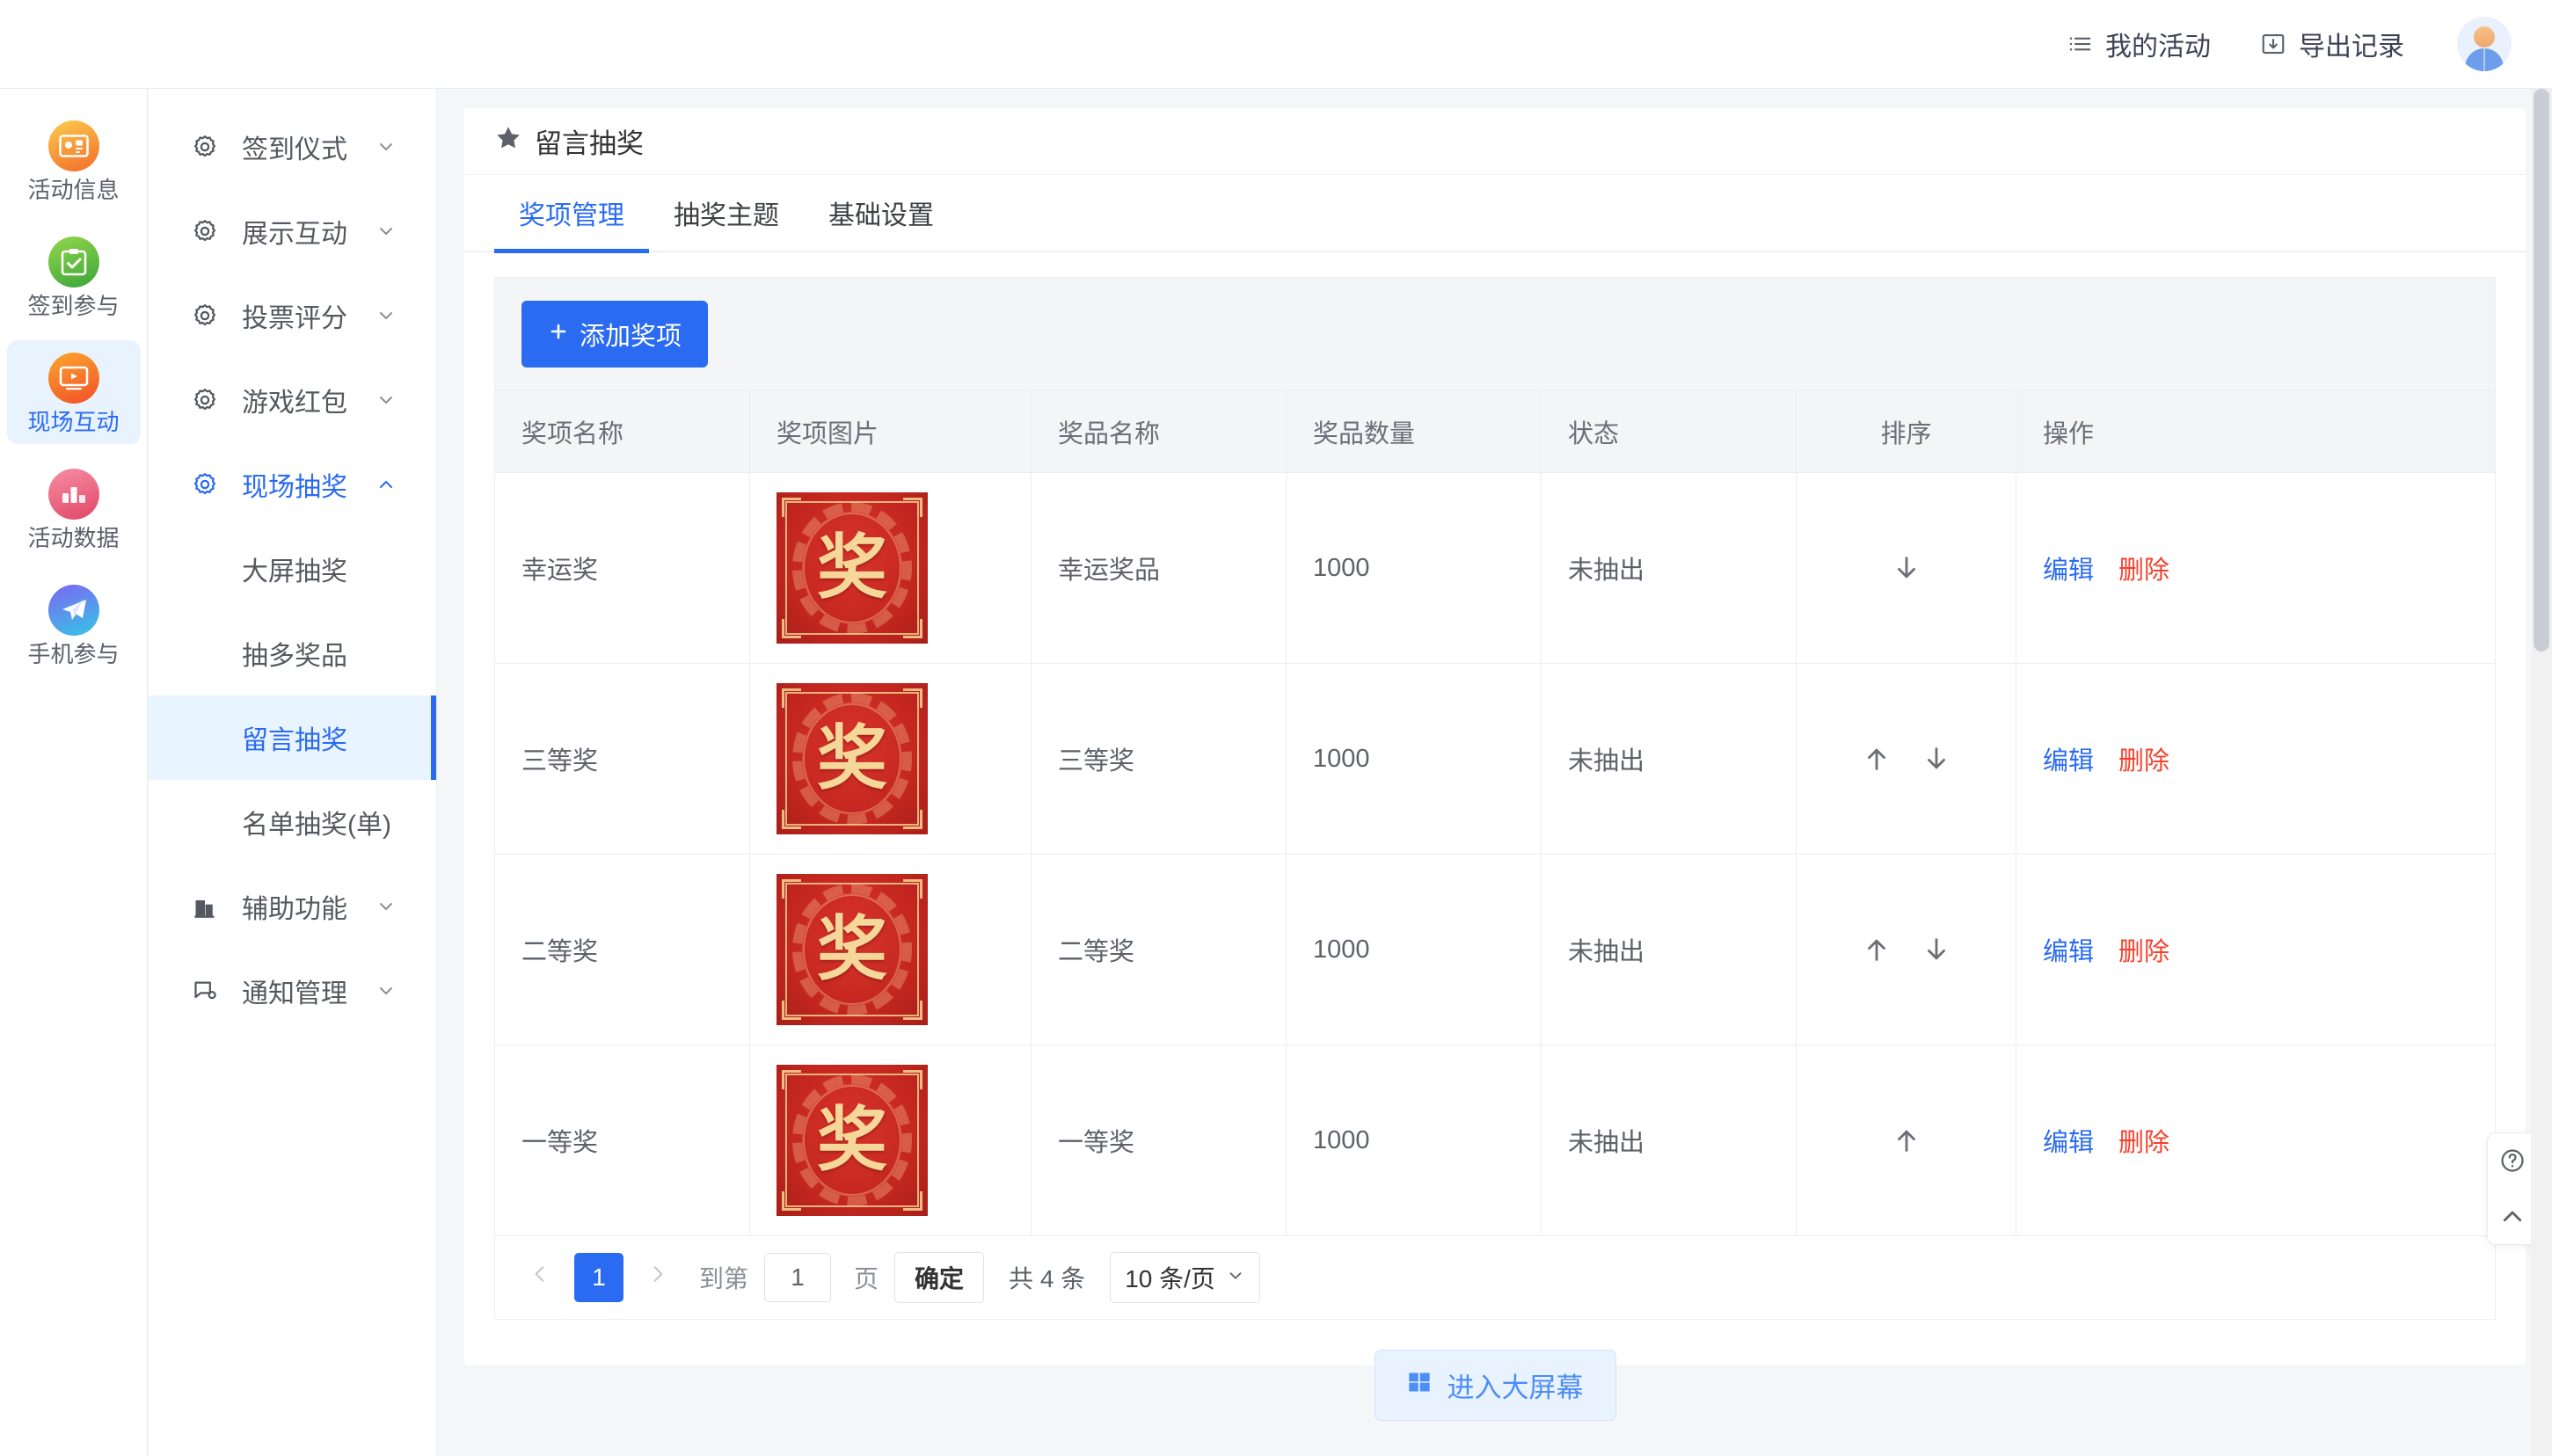 This screenshot has width=2552, height=1456. What do you see at coordinates (2513, 1217) in the screenshot?
I see `scroll-to-top-icon` at bounding box center [2513, 1217].